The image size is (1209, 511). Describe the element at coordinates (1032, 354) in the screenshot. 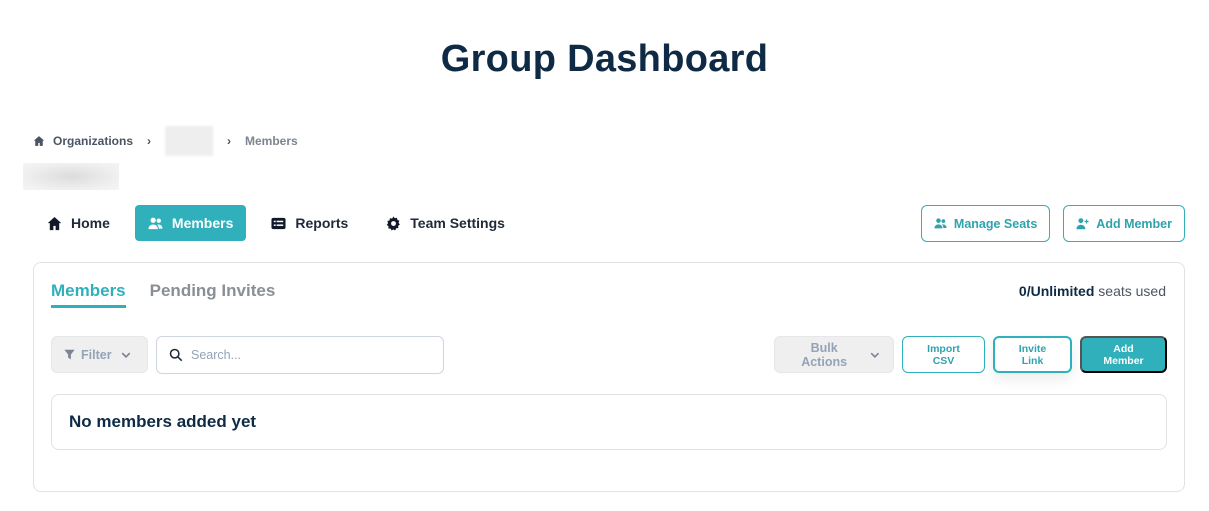

I see `invite-link-button: Invite Link` at that location.